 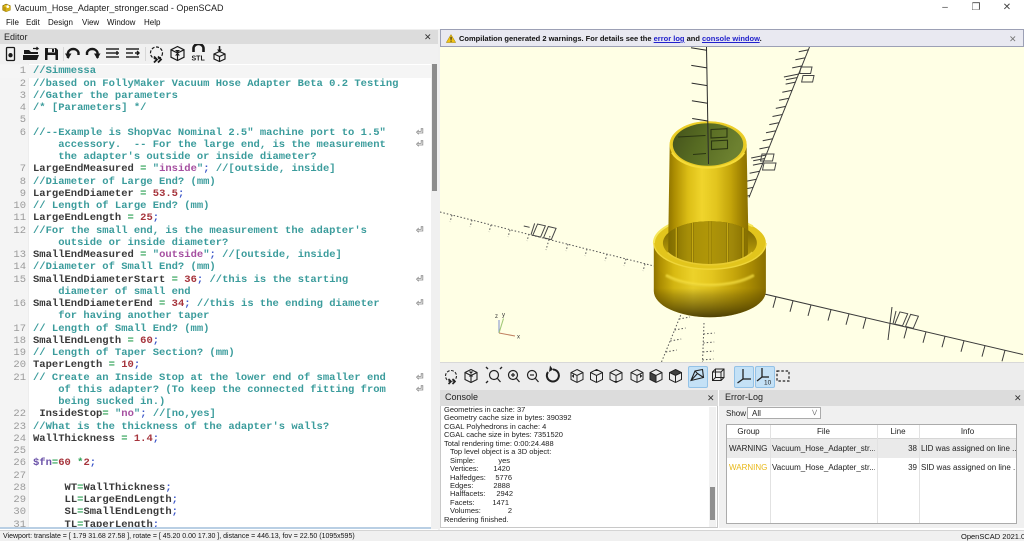 What do you see at coordinates (518, 338) in the screenshot?
I see `svg-text: x` at bounding box center [518, 338].